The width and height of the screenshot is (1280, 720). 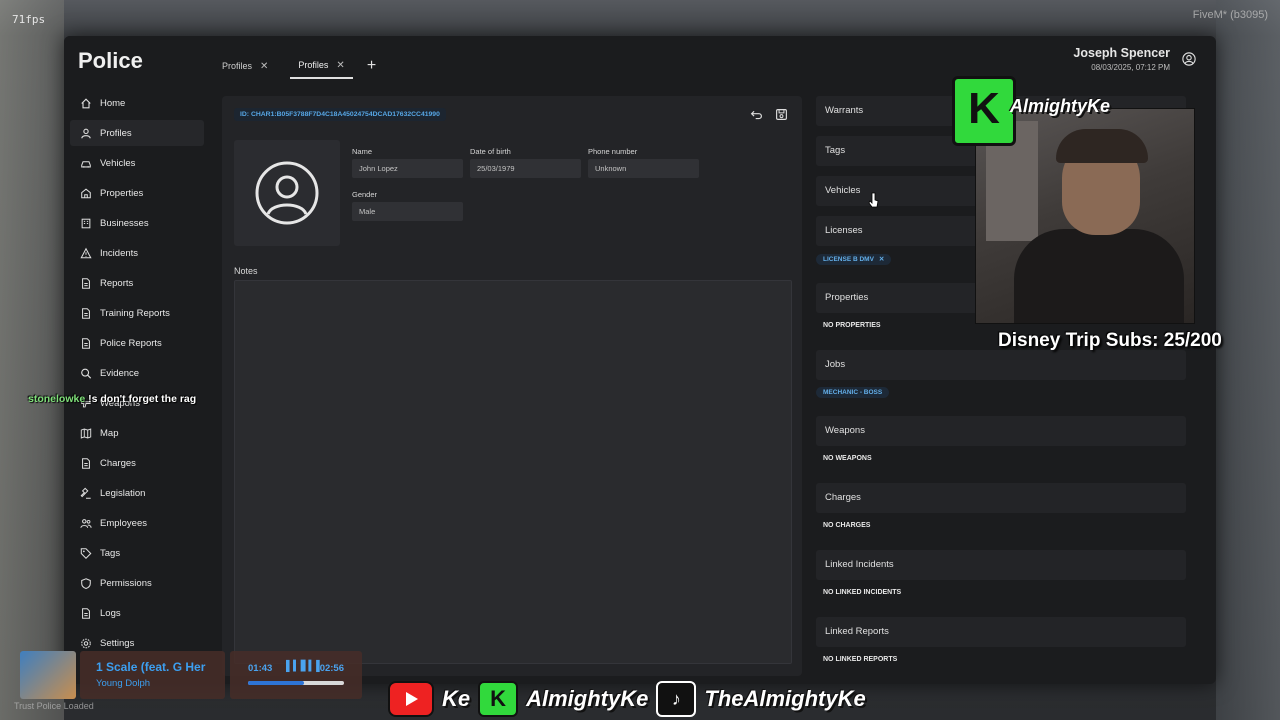 I want to click on license-chip: LICENSE B DMV ✕, so click(x=854, y=259).